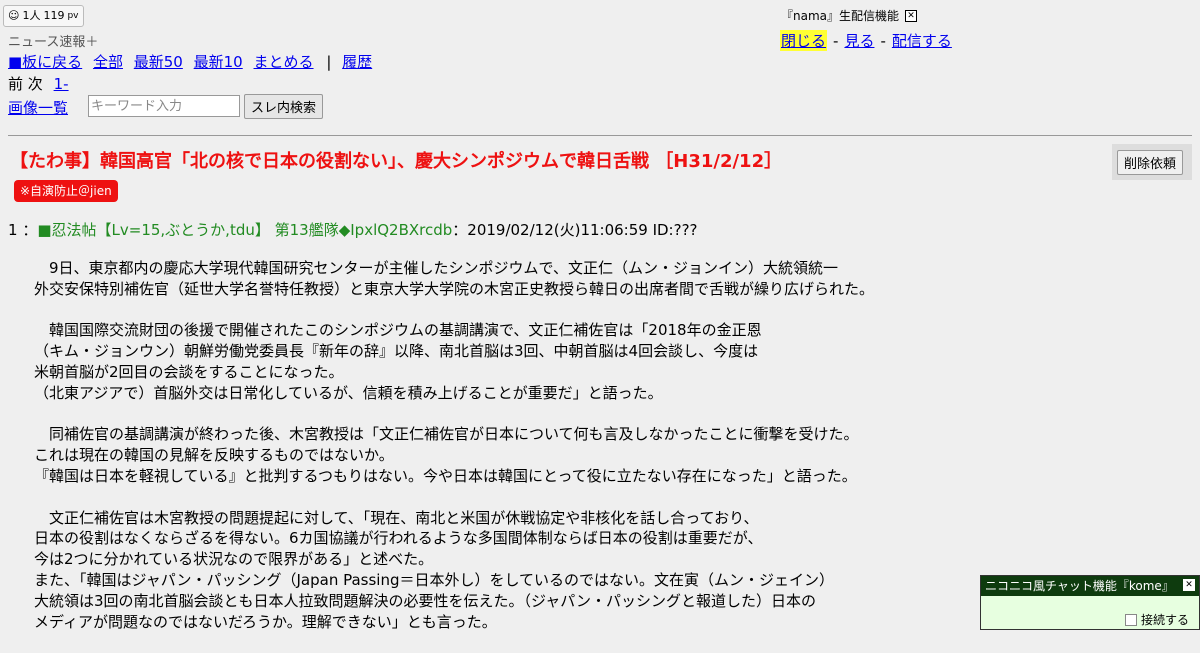 The height and width of the screenshot is (653, 1200). Describe the element at coordinates (840, 16) in the screenshot. I see `nama-title-text: 『nama』生配信機能` at that location.